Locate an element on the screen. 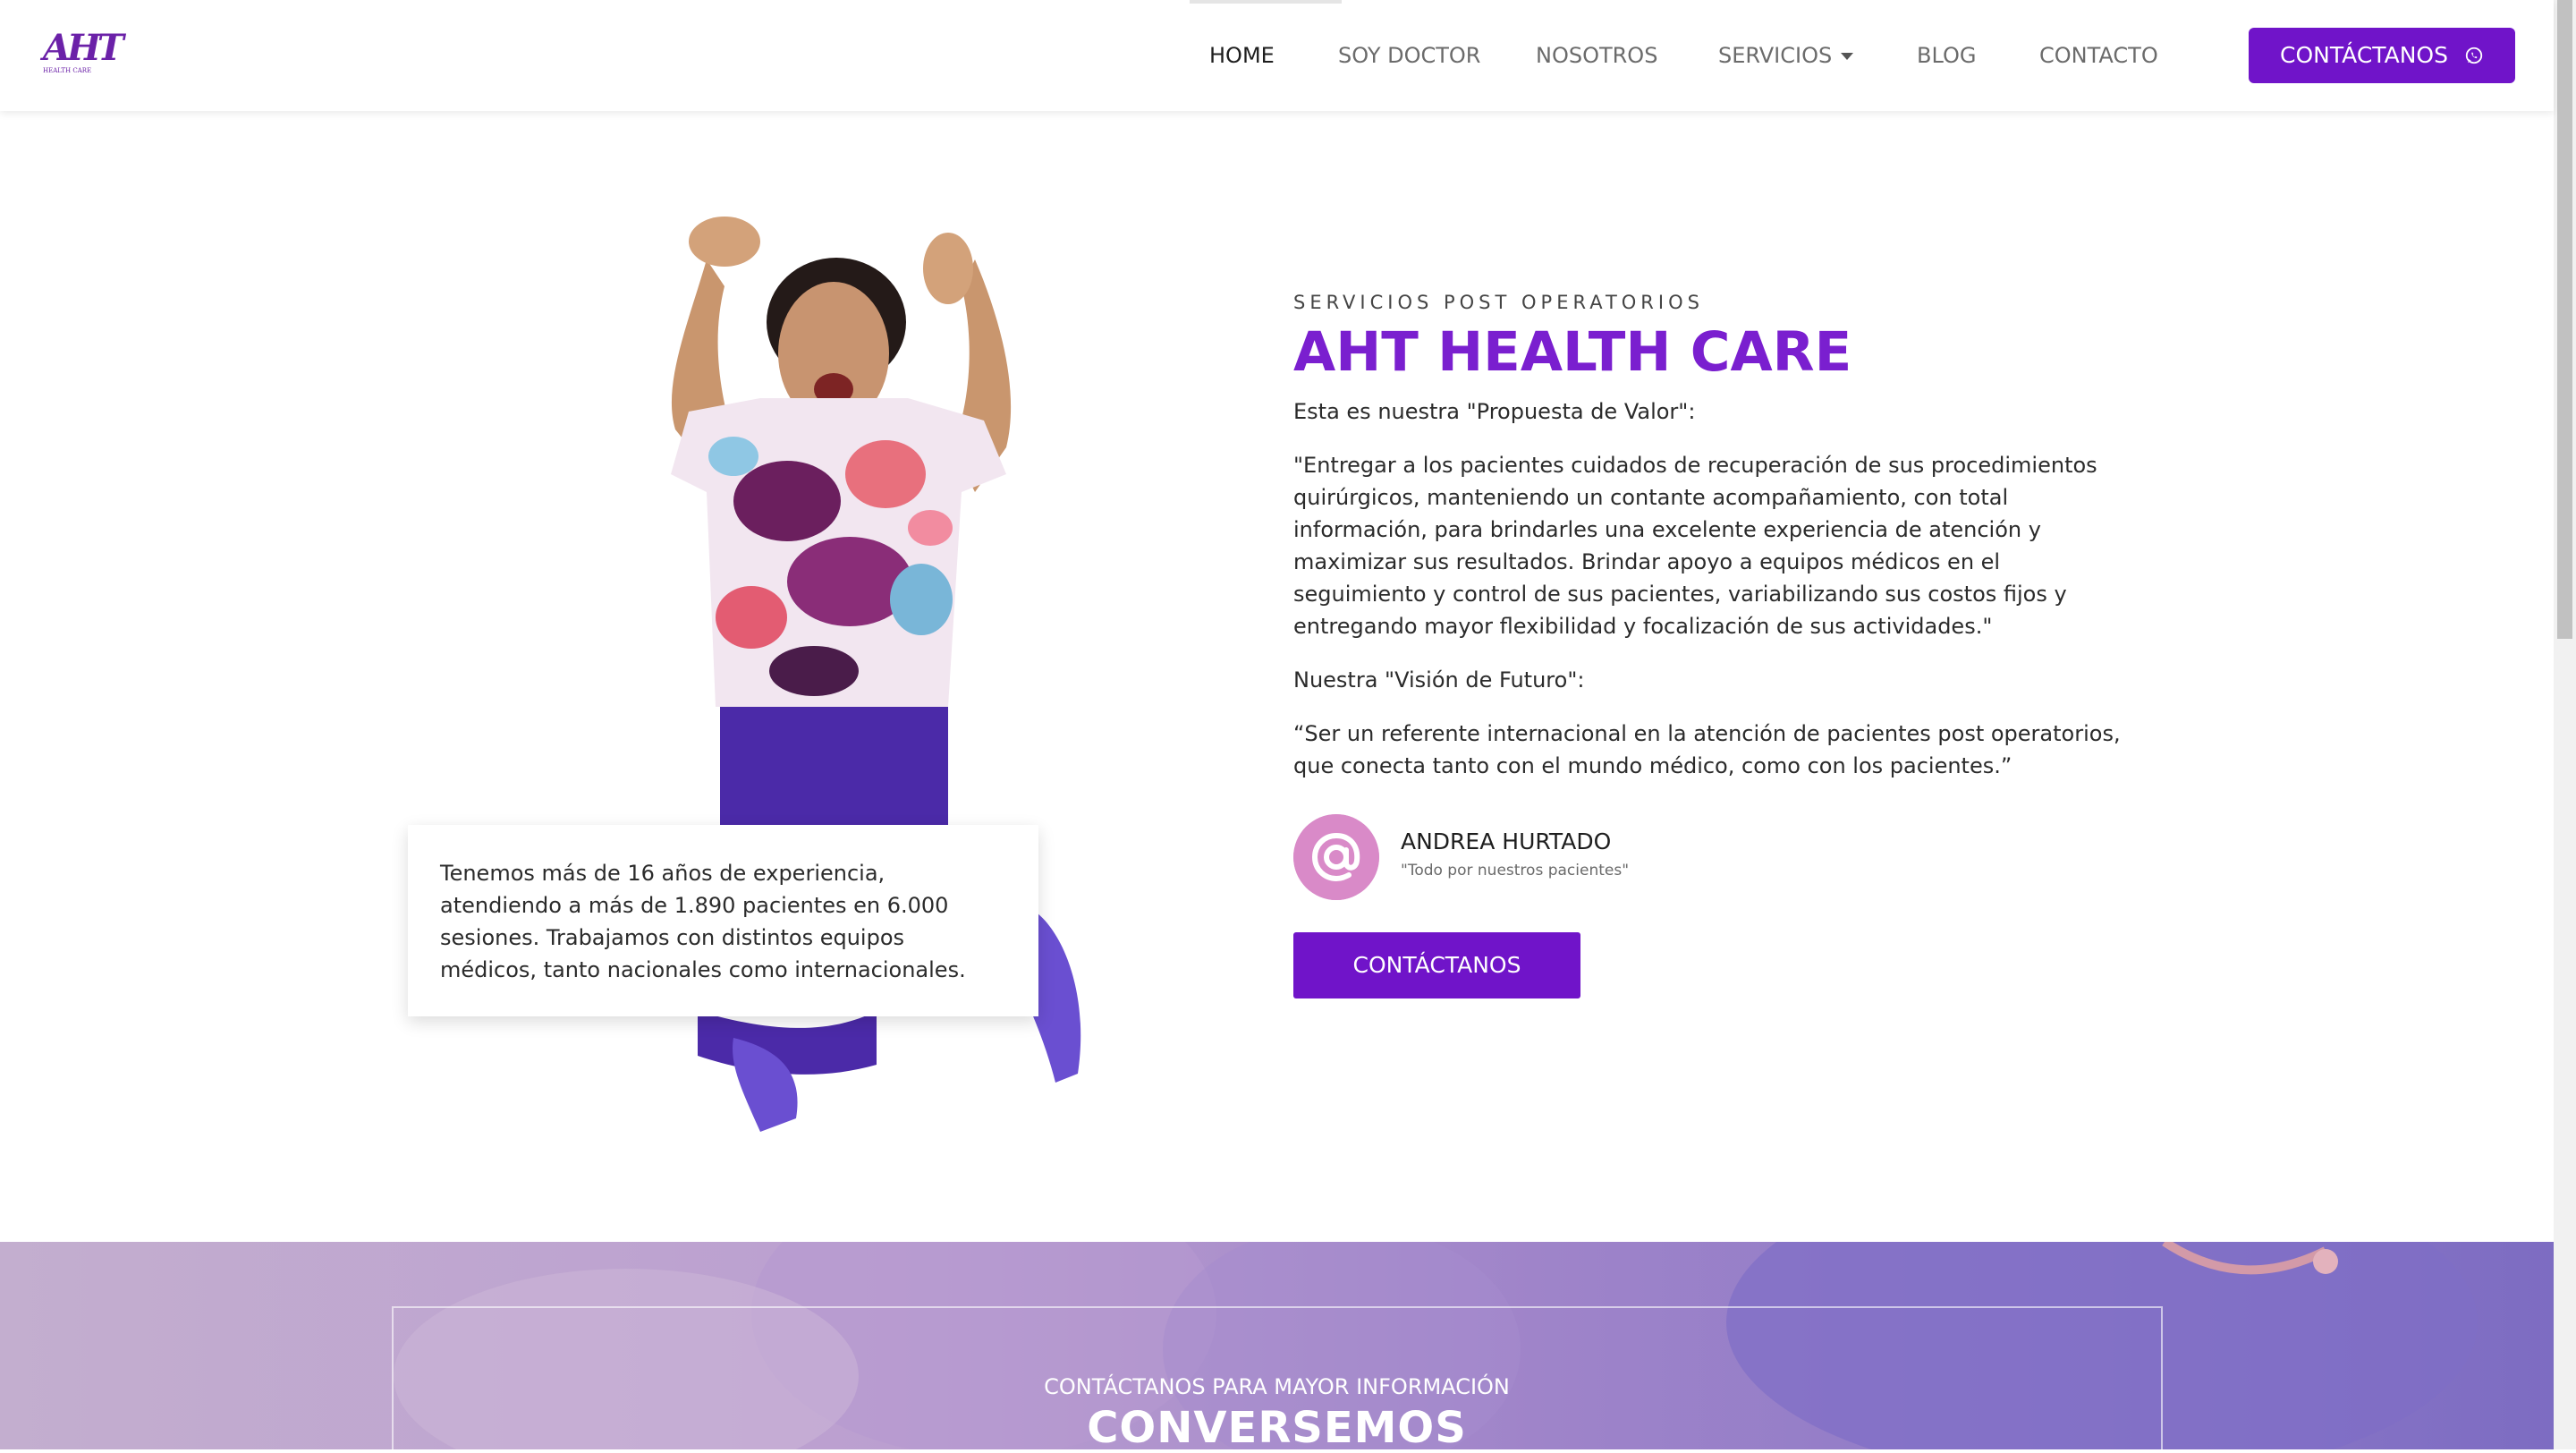 Image resolution: width=2576 pixels, height=1453 pixels. banner-title: CONVERSEMOS is located at coordinates (1277, 1428).